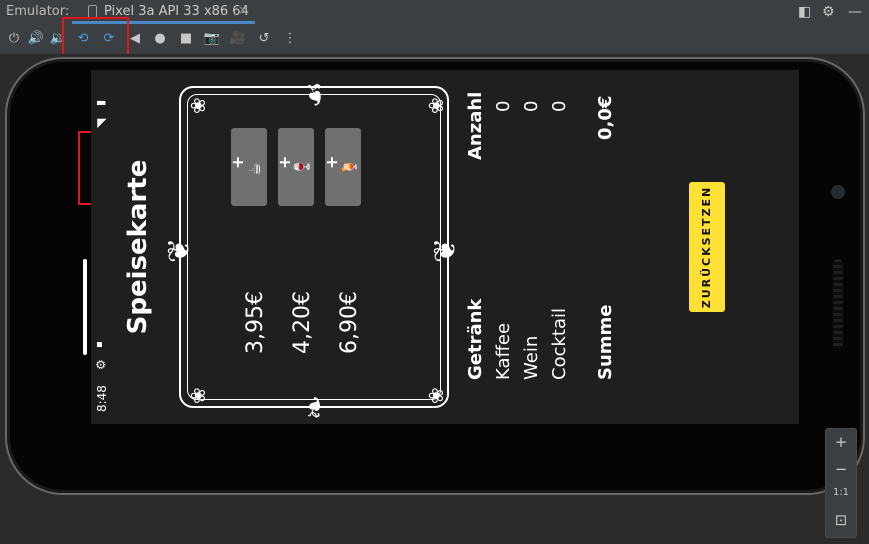 The image size is (869, 544). I want to click on ornament-left-icon: ❧, so click(315, 407).